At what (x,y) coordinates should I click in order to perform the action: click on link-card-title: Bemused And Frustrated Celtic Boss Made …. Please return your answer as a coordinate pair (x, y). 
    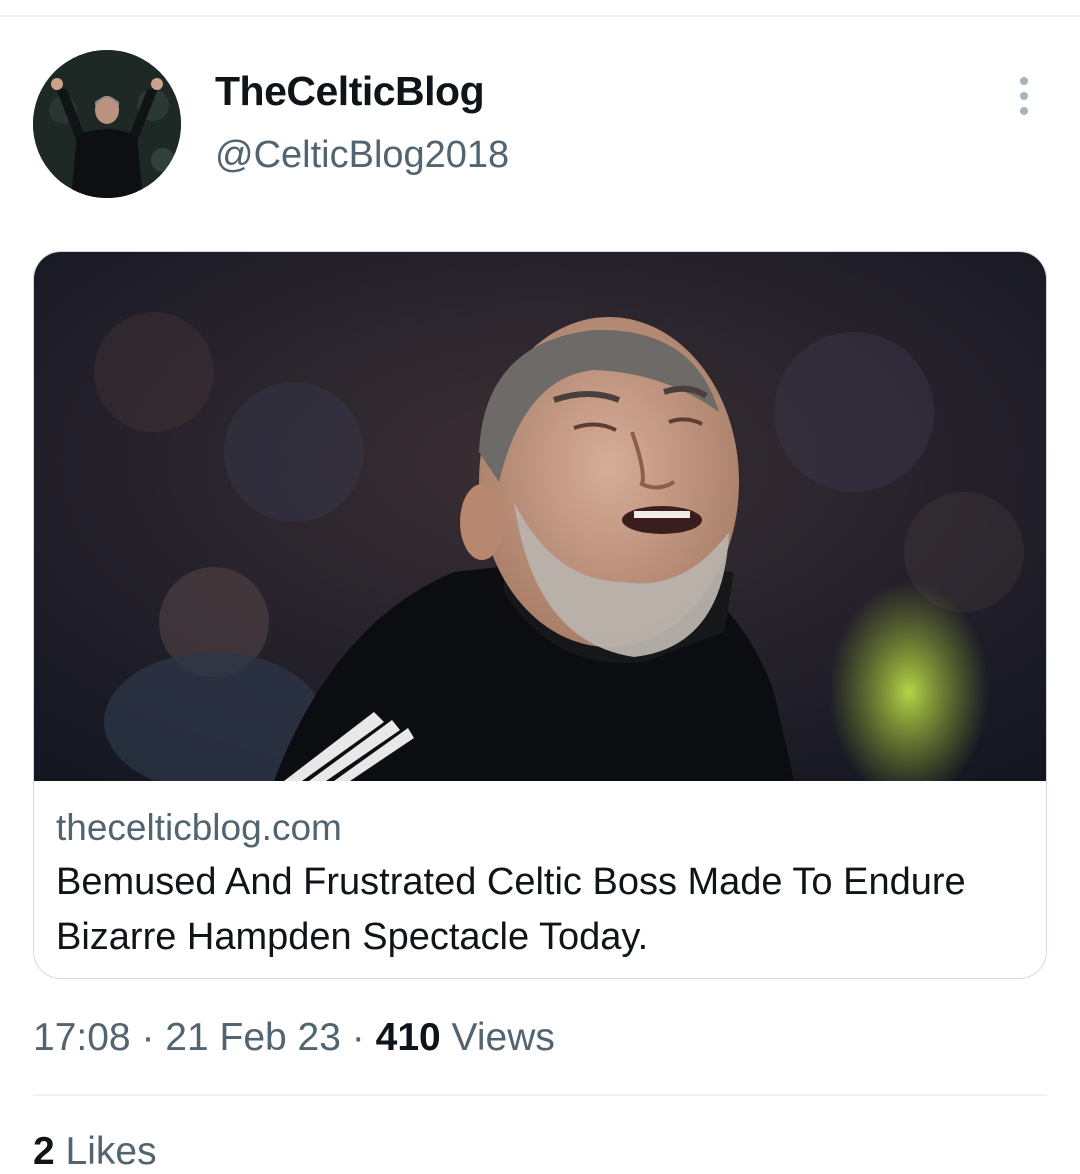
    Looking at the image, I should click on (511, 909).